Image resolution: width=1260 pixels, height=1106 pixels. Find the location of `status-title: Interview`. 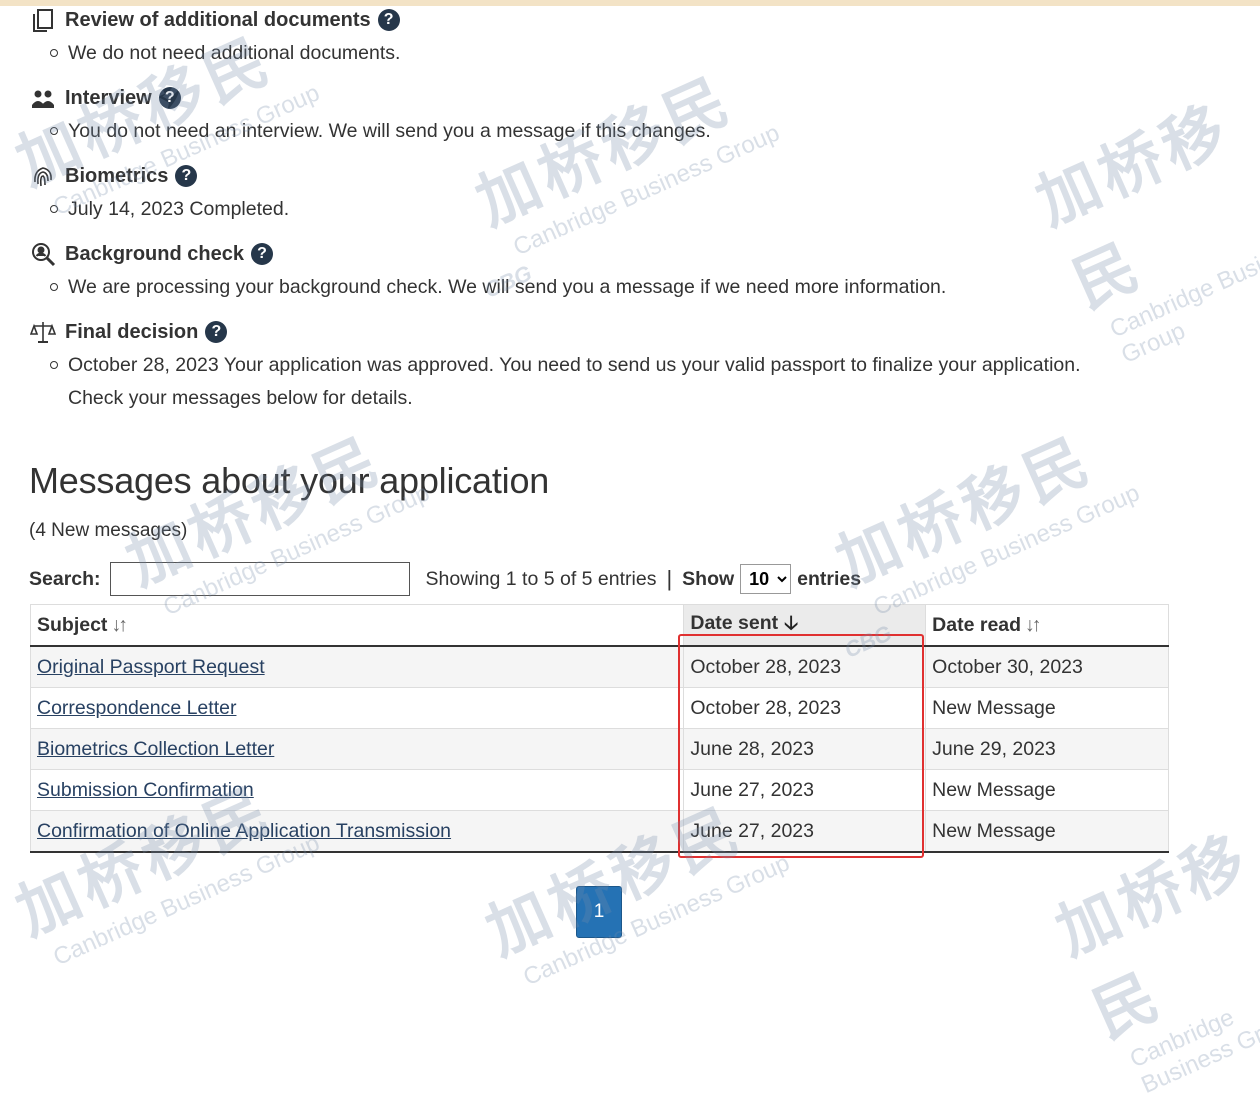

status-title: Interview is located at coordinates (108, 97).